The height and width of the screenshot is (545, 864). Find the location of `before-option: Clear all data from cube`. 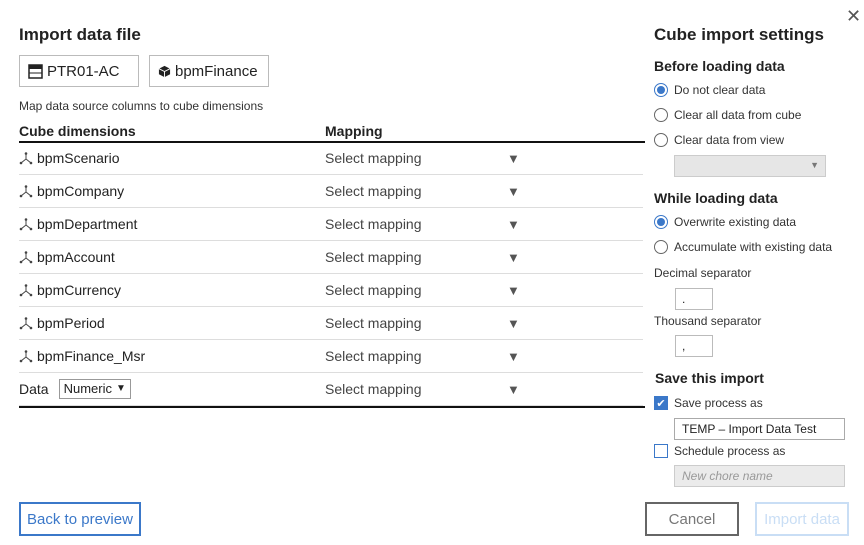

before-option: Clear all data from cube is located at coordinates (727, 115).